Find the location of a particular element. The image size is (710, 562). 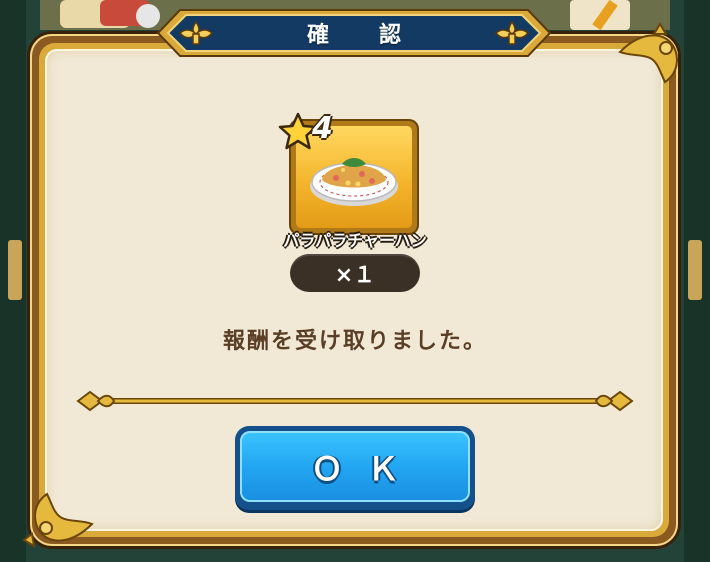

title-banner: 確 認 is located at coordinates (354, 33).